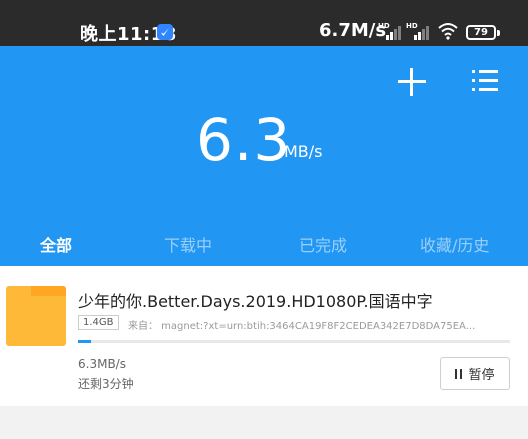 The width and height of the screenshot is (528, 439). What do you see at coordinates (389, 31) in the screenshot?
I see `signal-icon: HD` at bounding box center [389, 31].